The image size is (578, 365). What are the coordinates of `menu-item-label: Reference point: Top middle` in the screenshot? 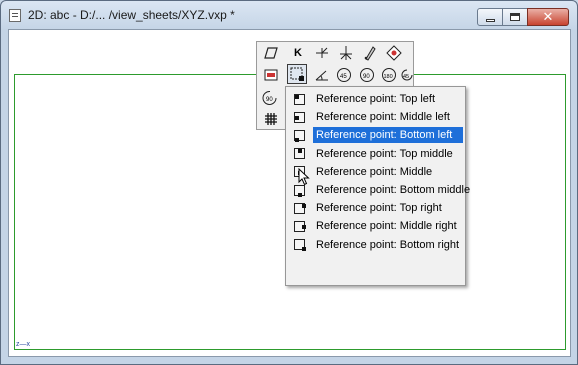 It's located at (384, 153).